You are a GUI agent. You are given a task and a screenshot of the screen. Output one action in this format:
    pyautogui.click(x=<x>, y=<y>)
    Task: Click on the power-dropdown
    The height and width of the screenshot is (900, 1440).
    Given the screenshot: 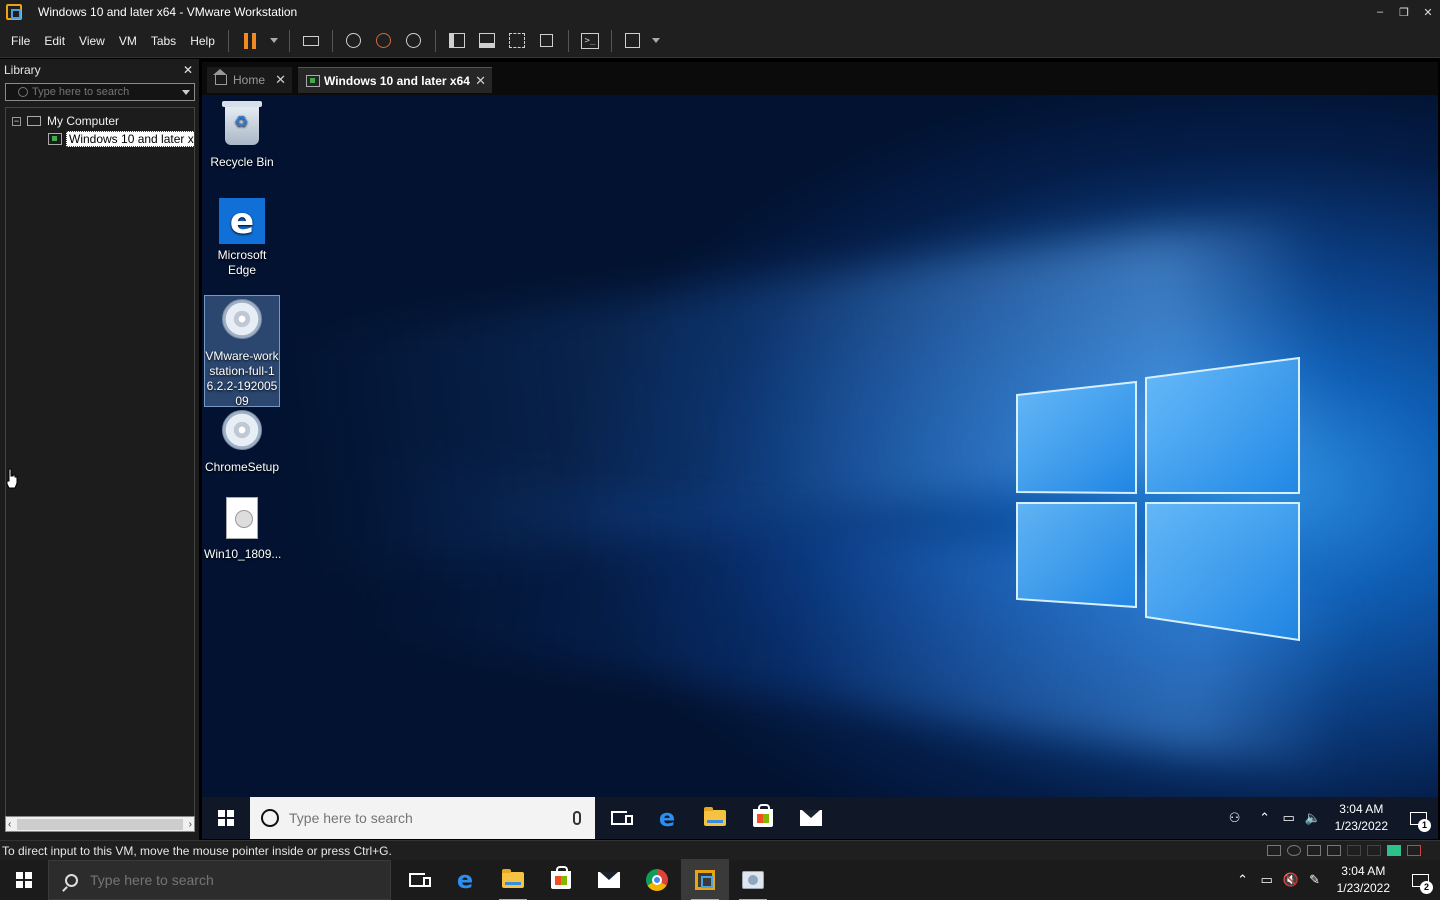 What is the action you would take?
    pyautogui.click(x=274, y=41)
    